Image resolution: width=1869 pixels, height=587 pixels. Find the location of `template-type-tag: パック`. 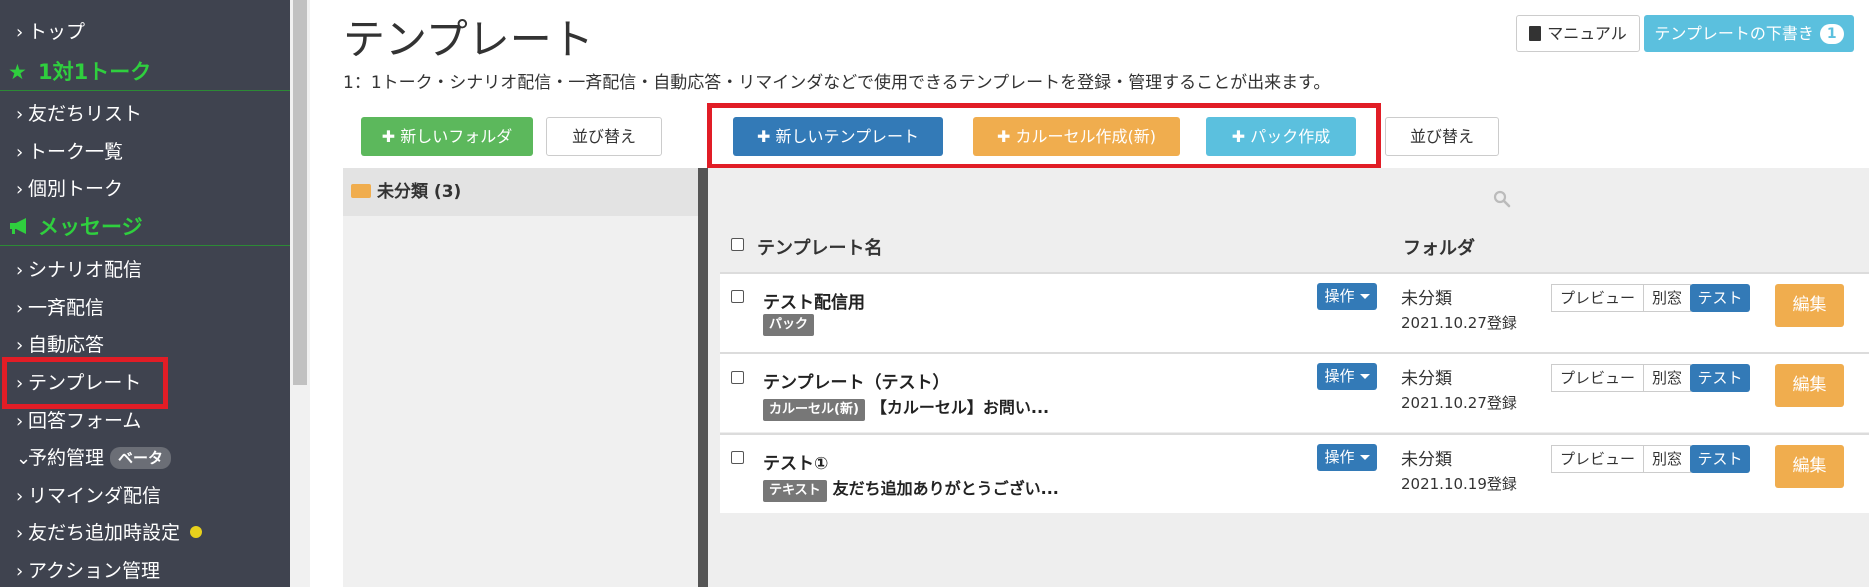

template-type-tag: パック is located at coordinates (789, 325).